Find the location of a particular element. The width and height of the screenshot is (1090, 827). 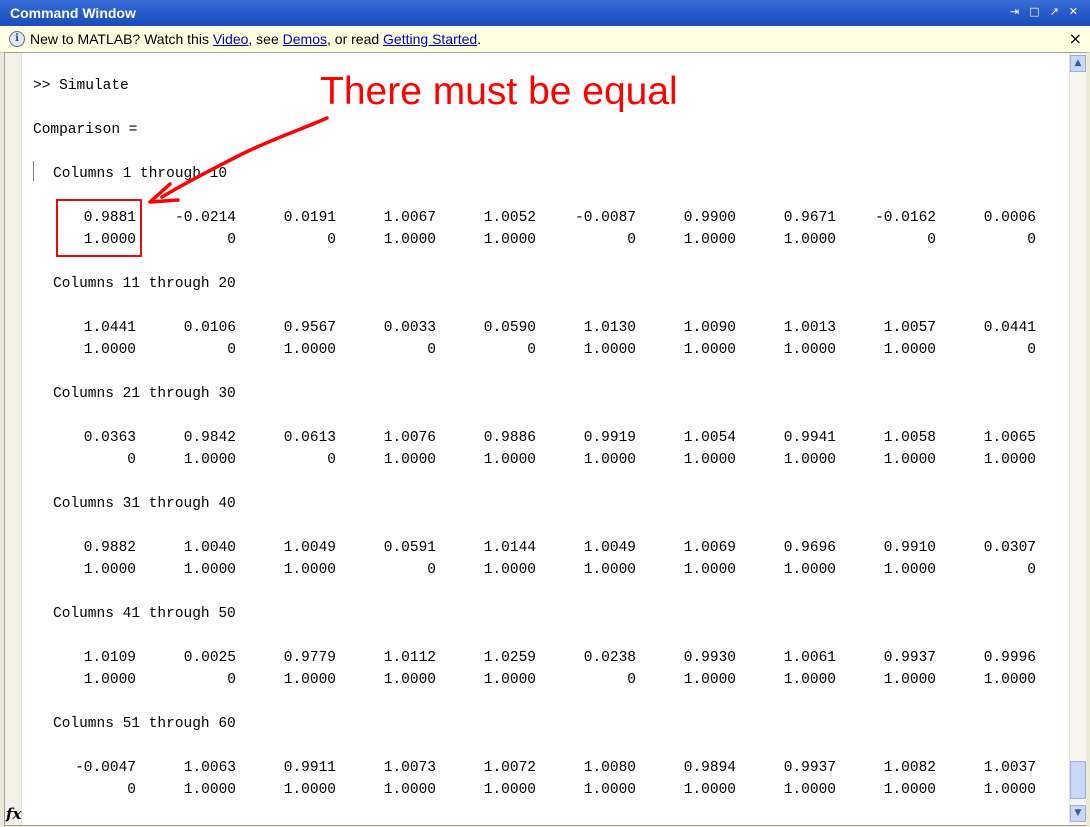

annotation-arrow is located at coordinates (238, 160).